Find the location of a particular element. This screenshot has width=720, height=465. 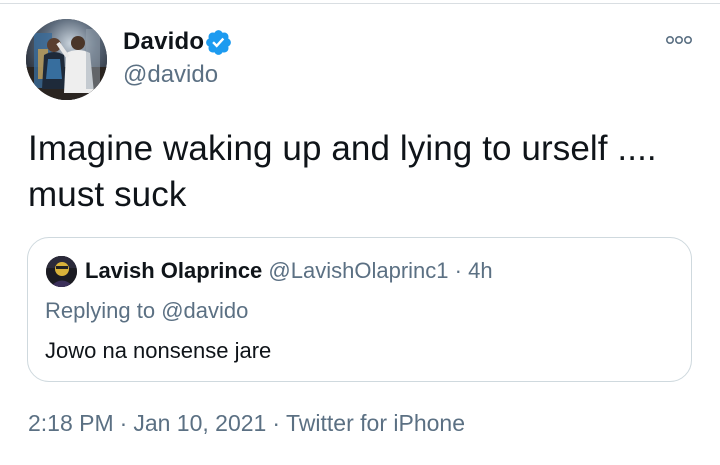

quoted-header: Lavish Olaprince @LavishOlaprinc1 · 4h is located at coordinates (289, 271).